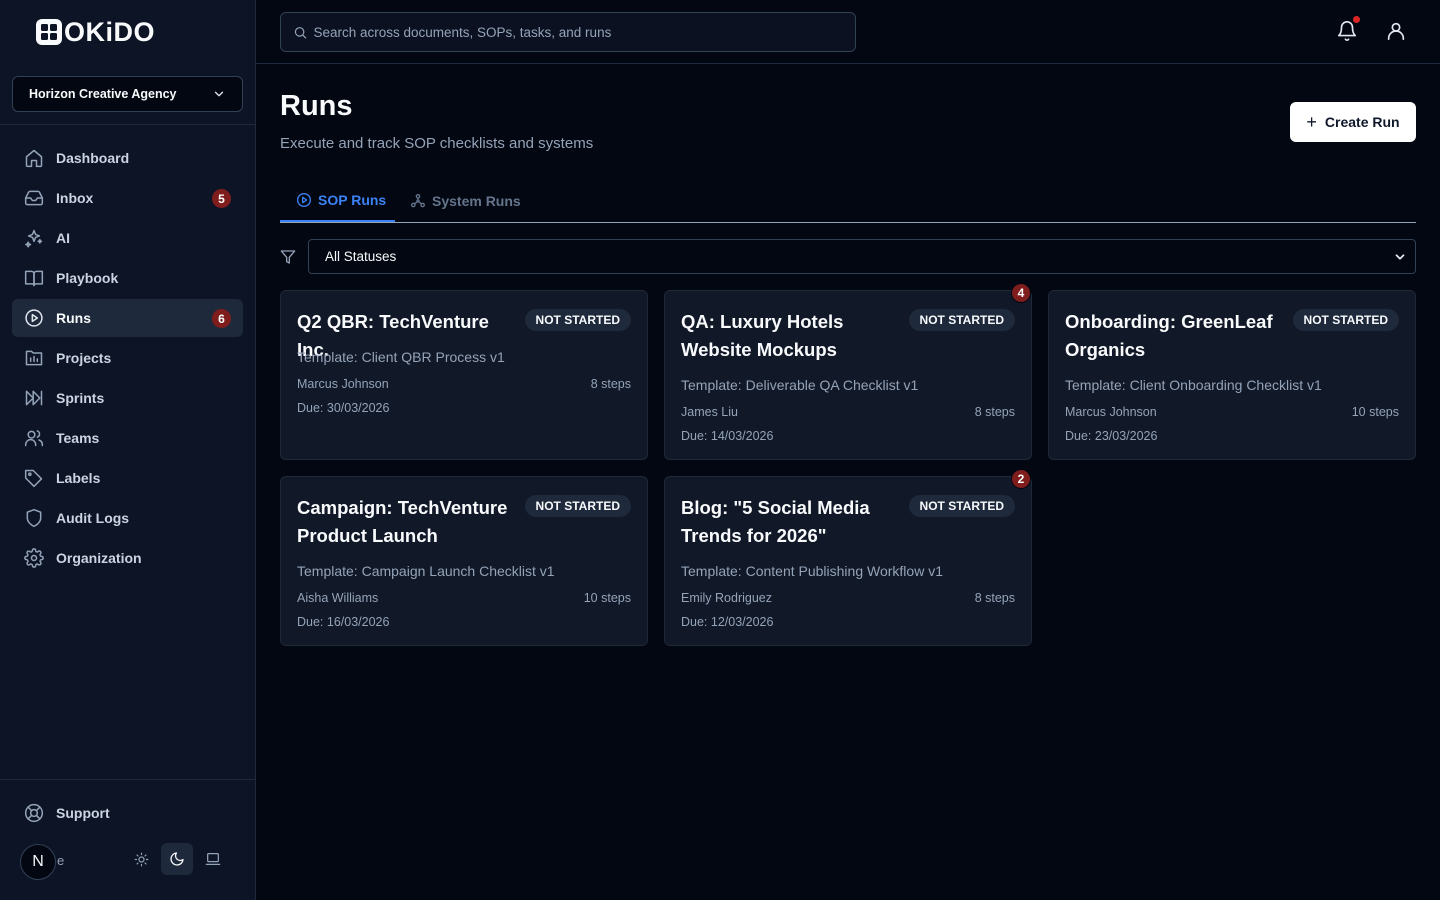 This screenshot has width=1440, height=900. I want to click on moon-icon, so click(177, 859).